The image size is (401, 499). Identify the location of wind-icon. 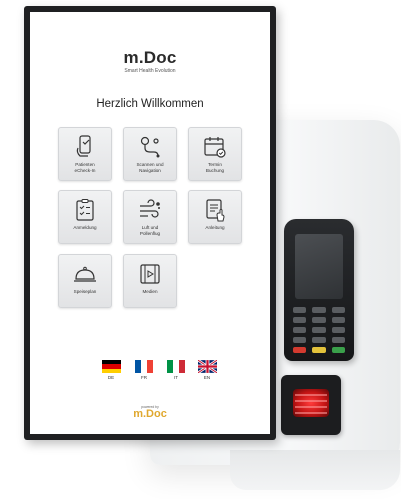
(150, 208).